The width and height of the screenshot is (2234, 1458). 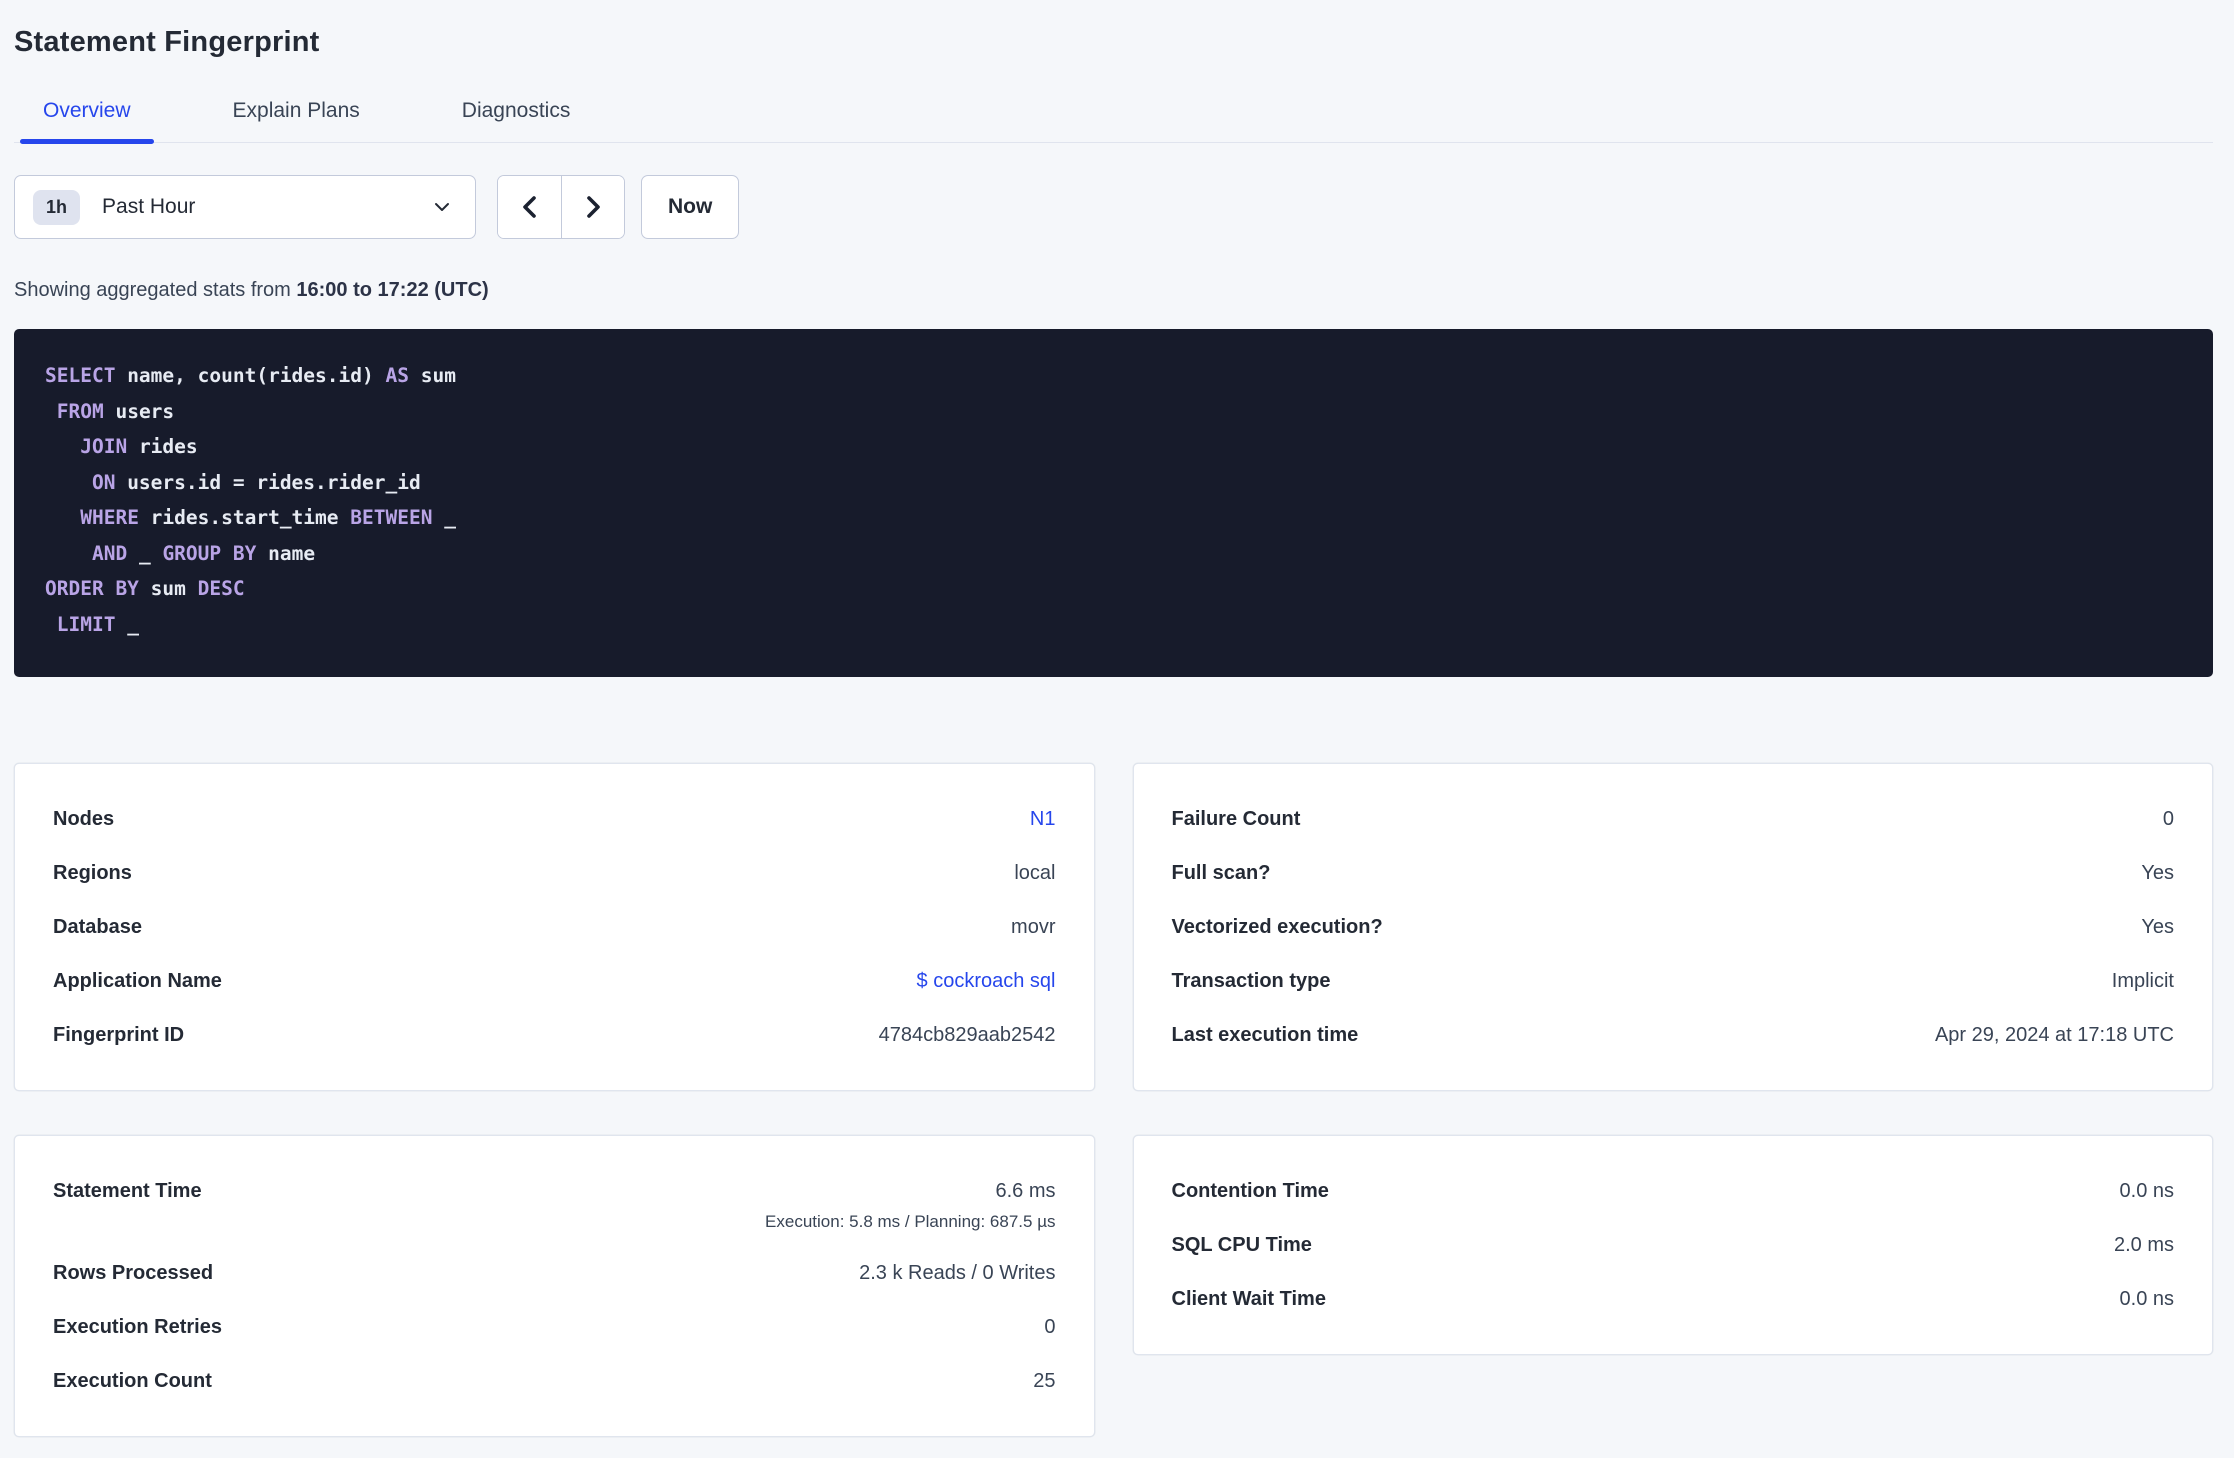 I want to click on row-value-wrap: local, so click(x=1034, y=873).